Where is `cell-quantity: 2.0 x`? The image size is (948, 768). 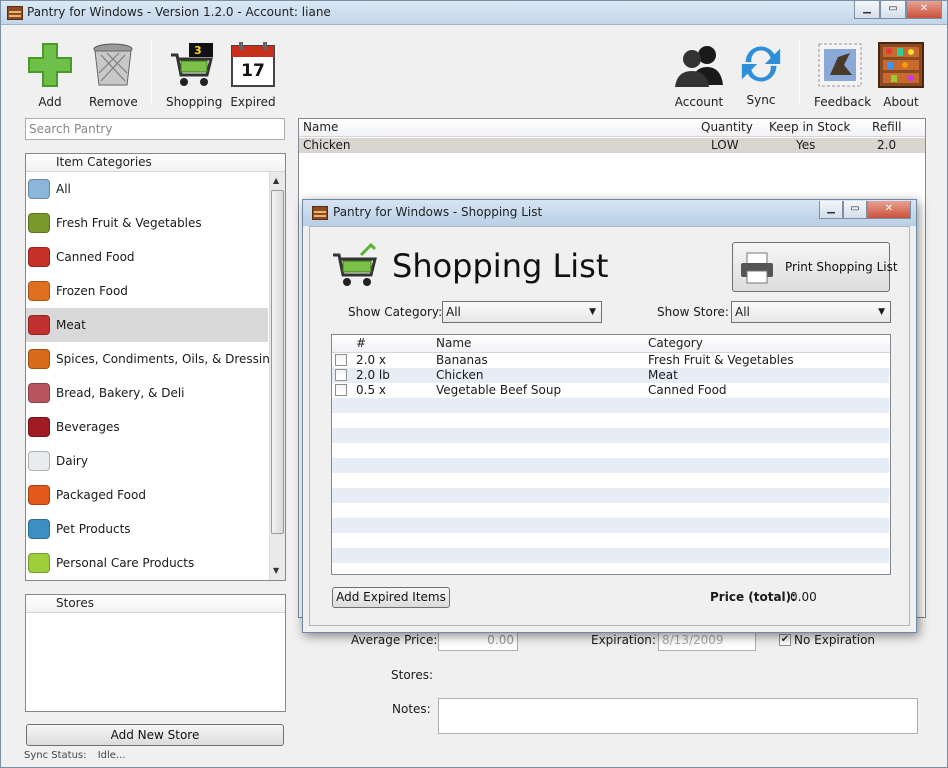
cell-quantity: 2.0 x is located at coordinates (371, 360).